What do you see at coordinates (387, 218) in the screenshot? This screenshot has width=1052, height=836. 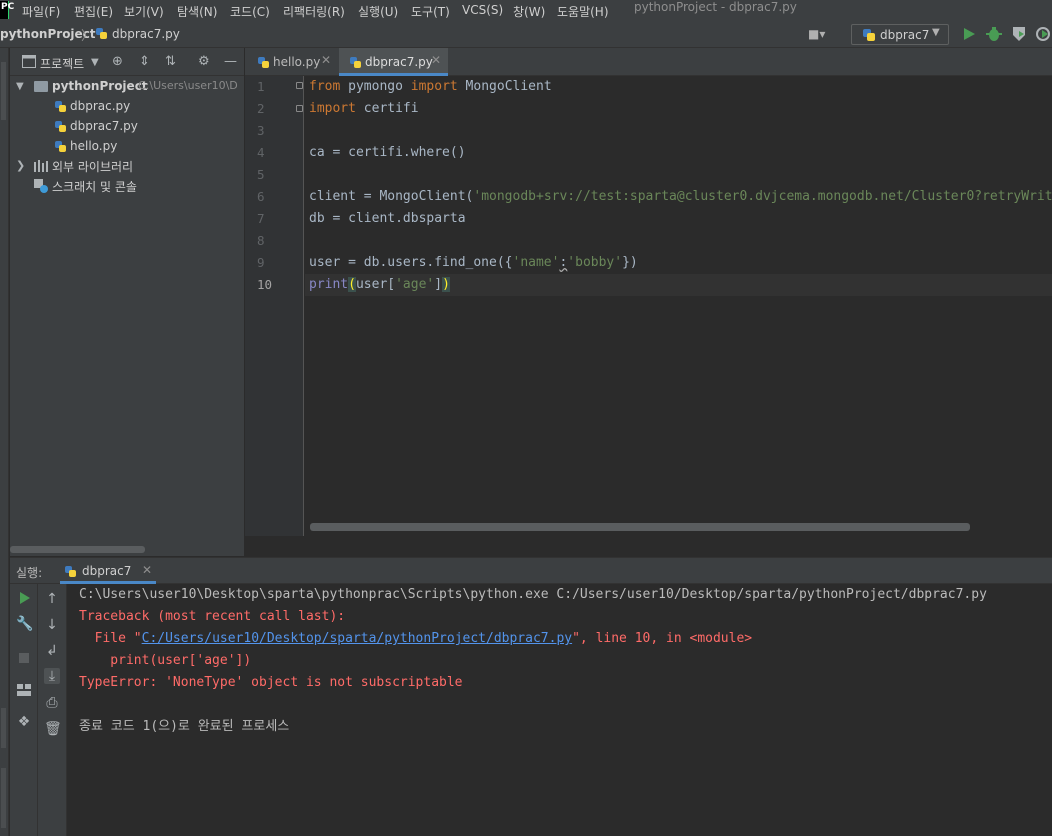 I see `code-line: db = client.dbsparta` at bounding box center [387, 218].